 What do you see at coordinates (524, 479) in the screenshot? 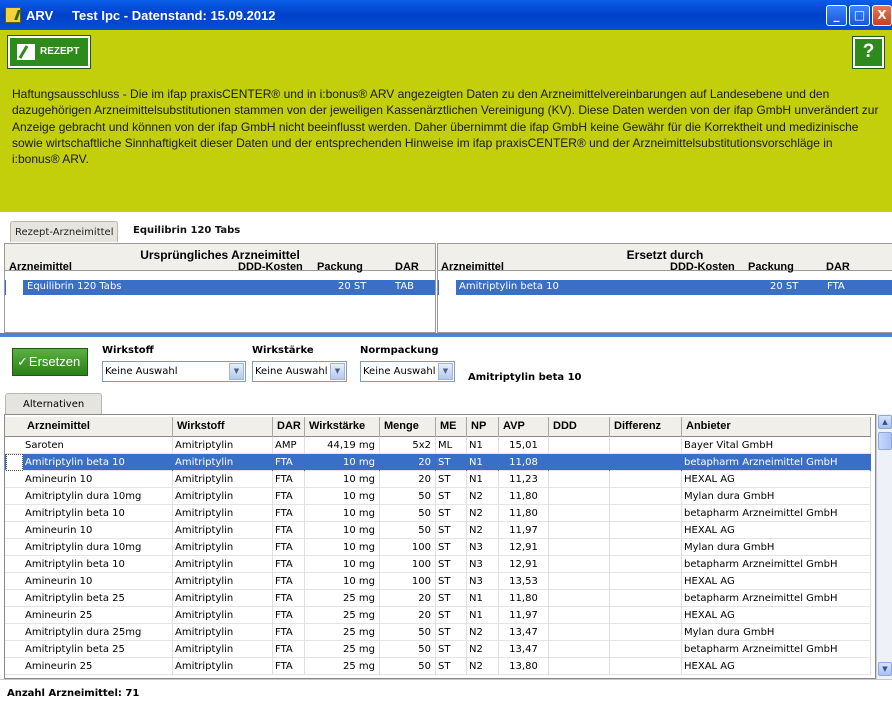
I see `cell-avp: 11,23` at bounding box center [524, 479].